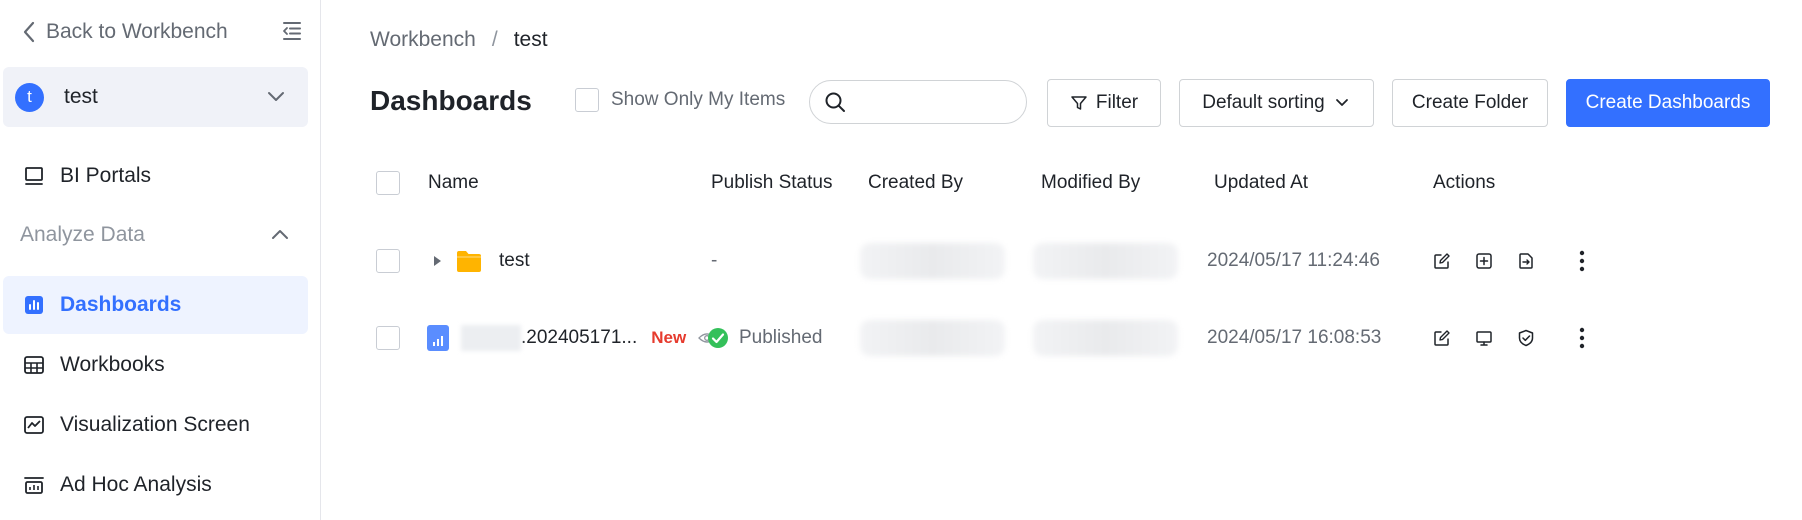 This screenshot has width=1802, height=520. I want to click on workspace-avatar: t, so click(29, 97).